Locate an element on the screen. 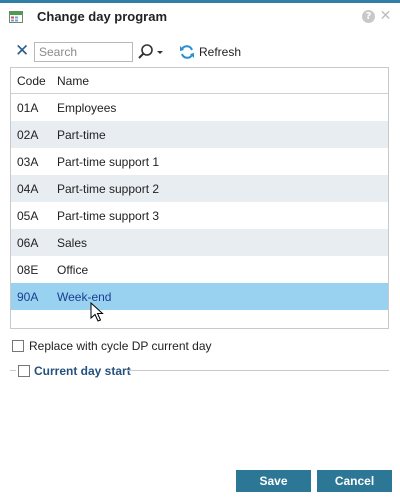 Image resolution: width=400 pixels, height=500 pixels. table-row: 03A Part-time support 1 is located at coordinates (199, 161).